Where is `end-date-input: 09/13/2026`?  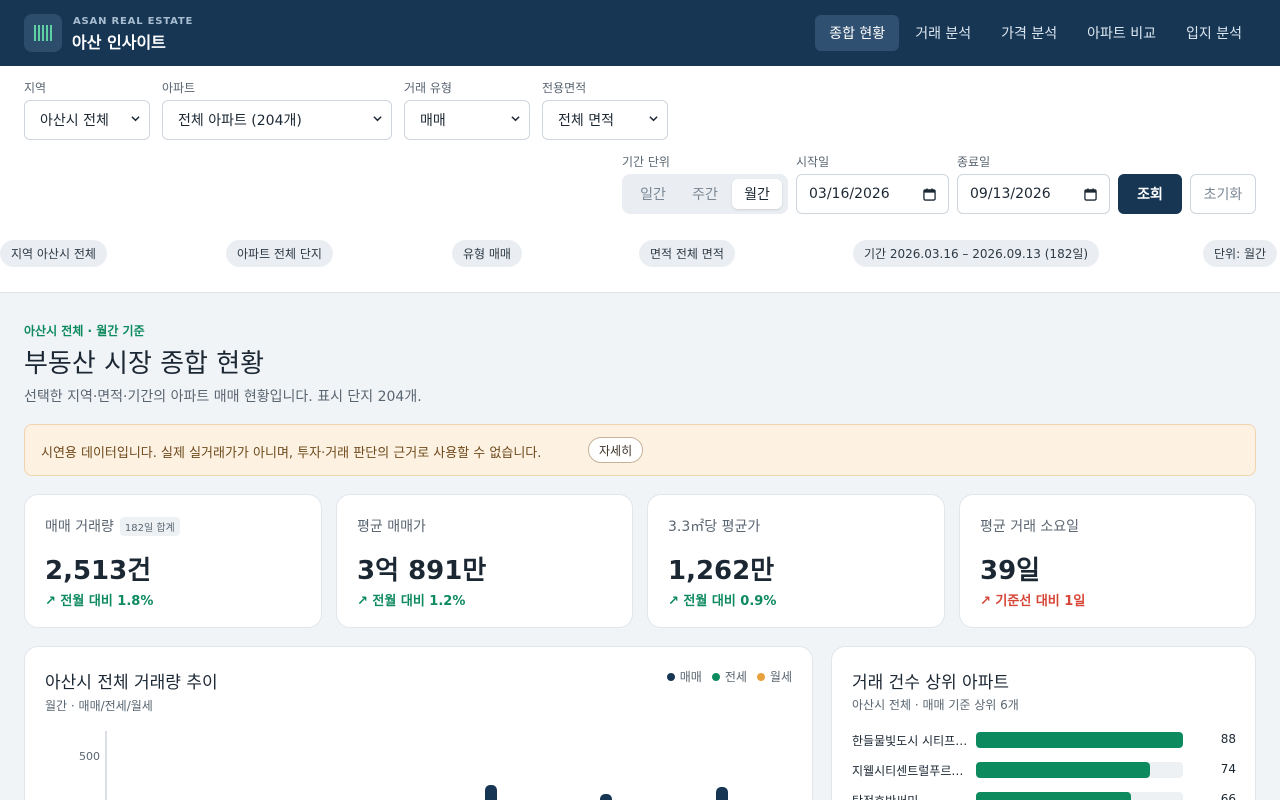 end-date-input: 09/13/2026 is located at coordinates (1033, 194).